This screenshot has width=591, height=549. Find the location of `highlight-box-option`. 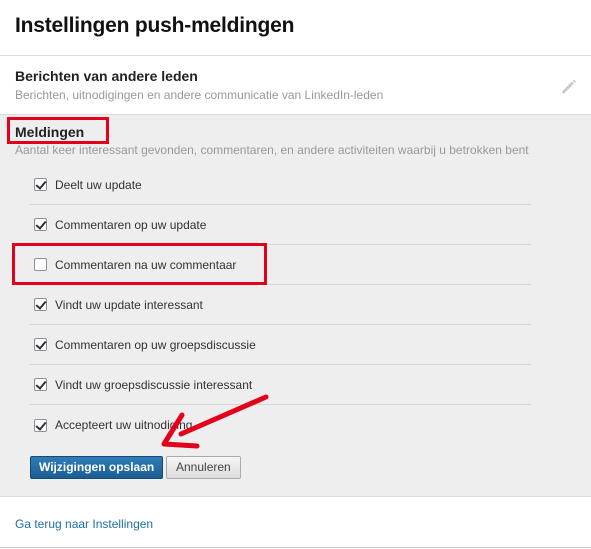

highlight-box-option is located at coordinates (139, 264).